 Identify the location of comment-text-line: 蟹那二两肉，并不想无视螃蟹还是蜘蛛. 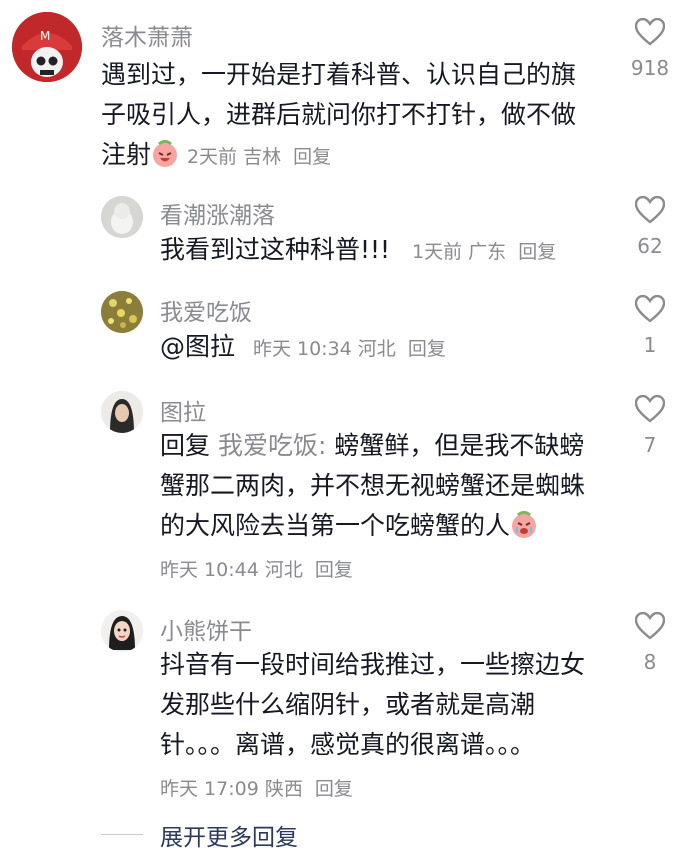
(373, 485).